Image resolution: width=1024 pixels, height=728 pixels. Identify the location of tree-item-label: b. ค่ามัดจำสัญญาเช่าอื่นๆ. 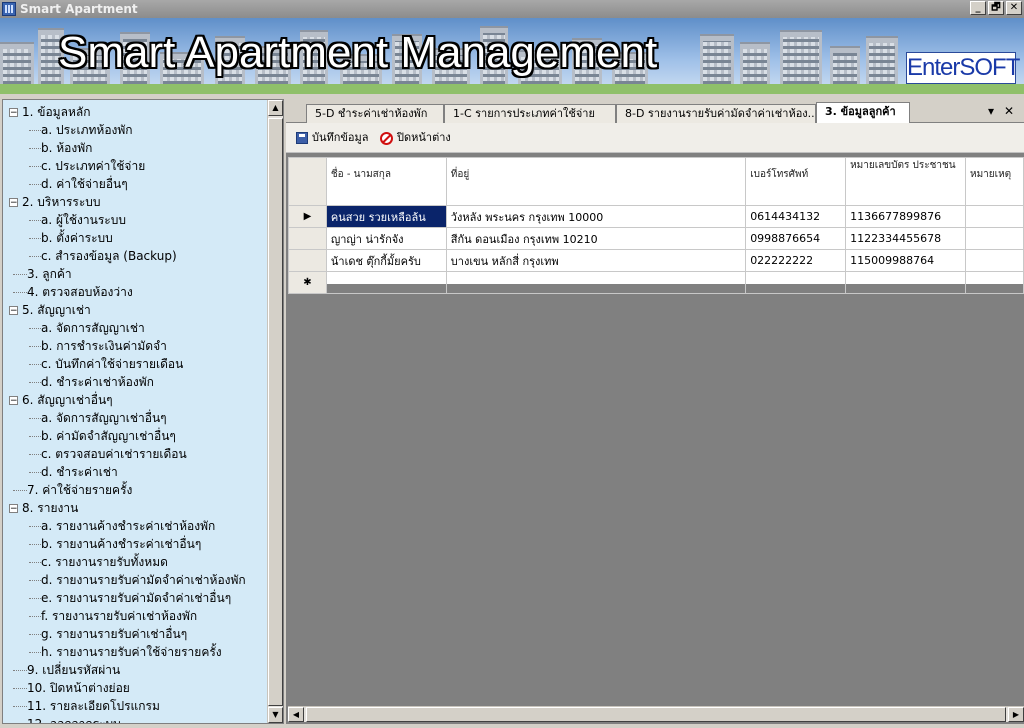
(108, 436).